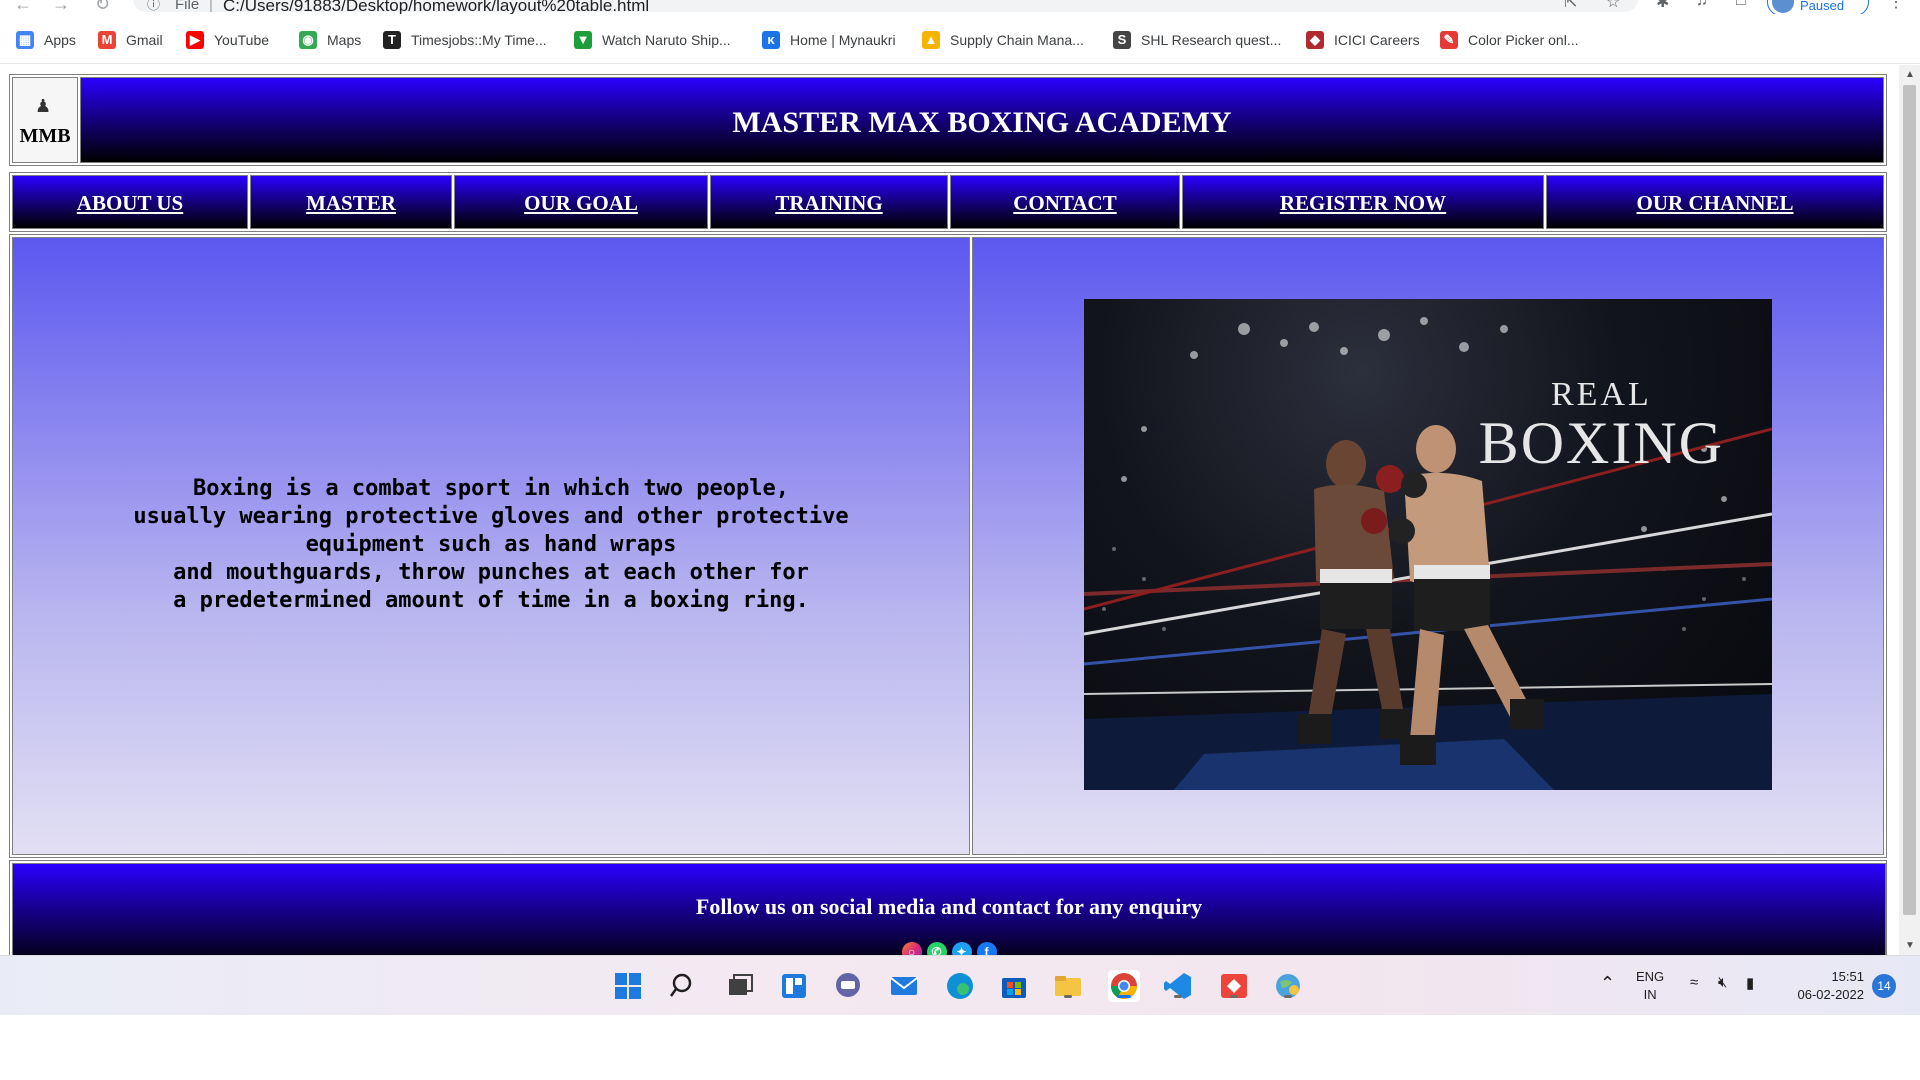 The width and height of the screenshot is (1920, 1080). What do you see at coordinates (794, 986) in the screenshot?
I see `widgets-icon` at bounding box center [794, 986].